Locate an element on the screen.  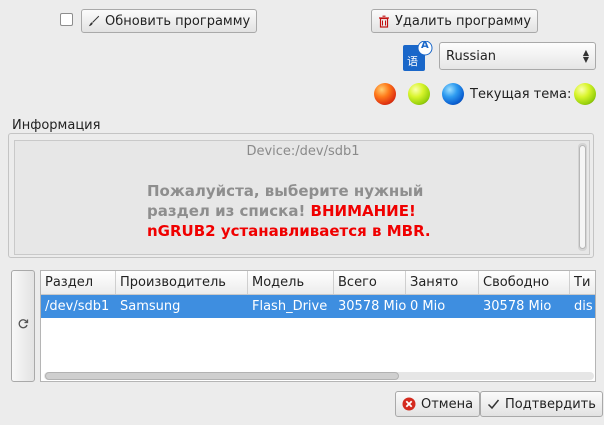
current-theme-ball is located at coordinates (585, 94).